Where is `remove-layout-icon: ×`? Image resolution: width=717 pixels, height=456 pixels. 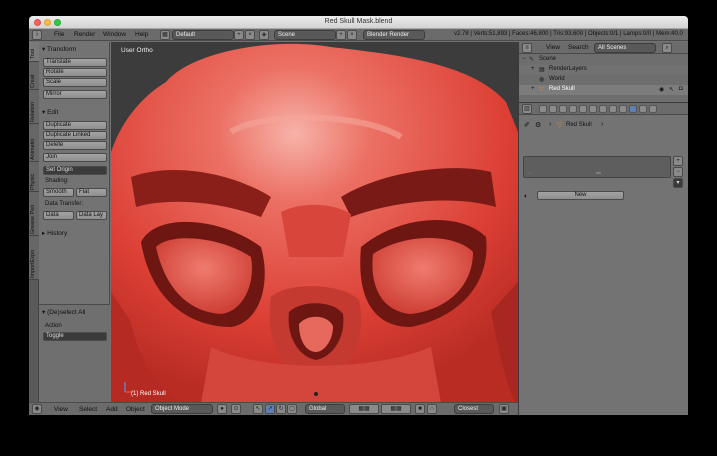
remove-layout-icon: × is located at coordinates (250, 35).